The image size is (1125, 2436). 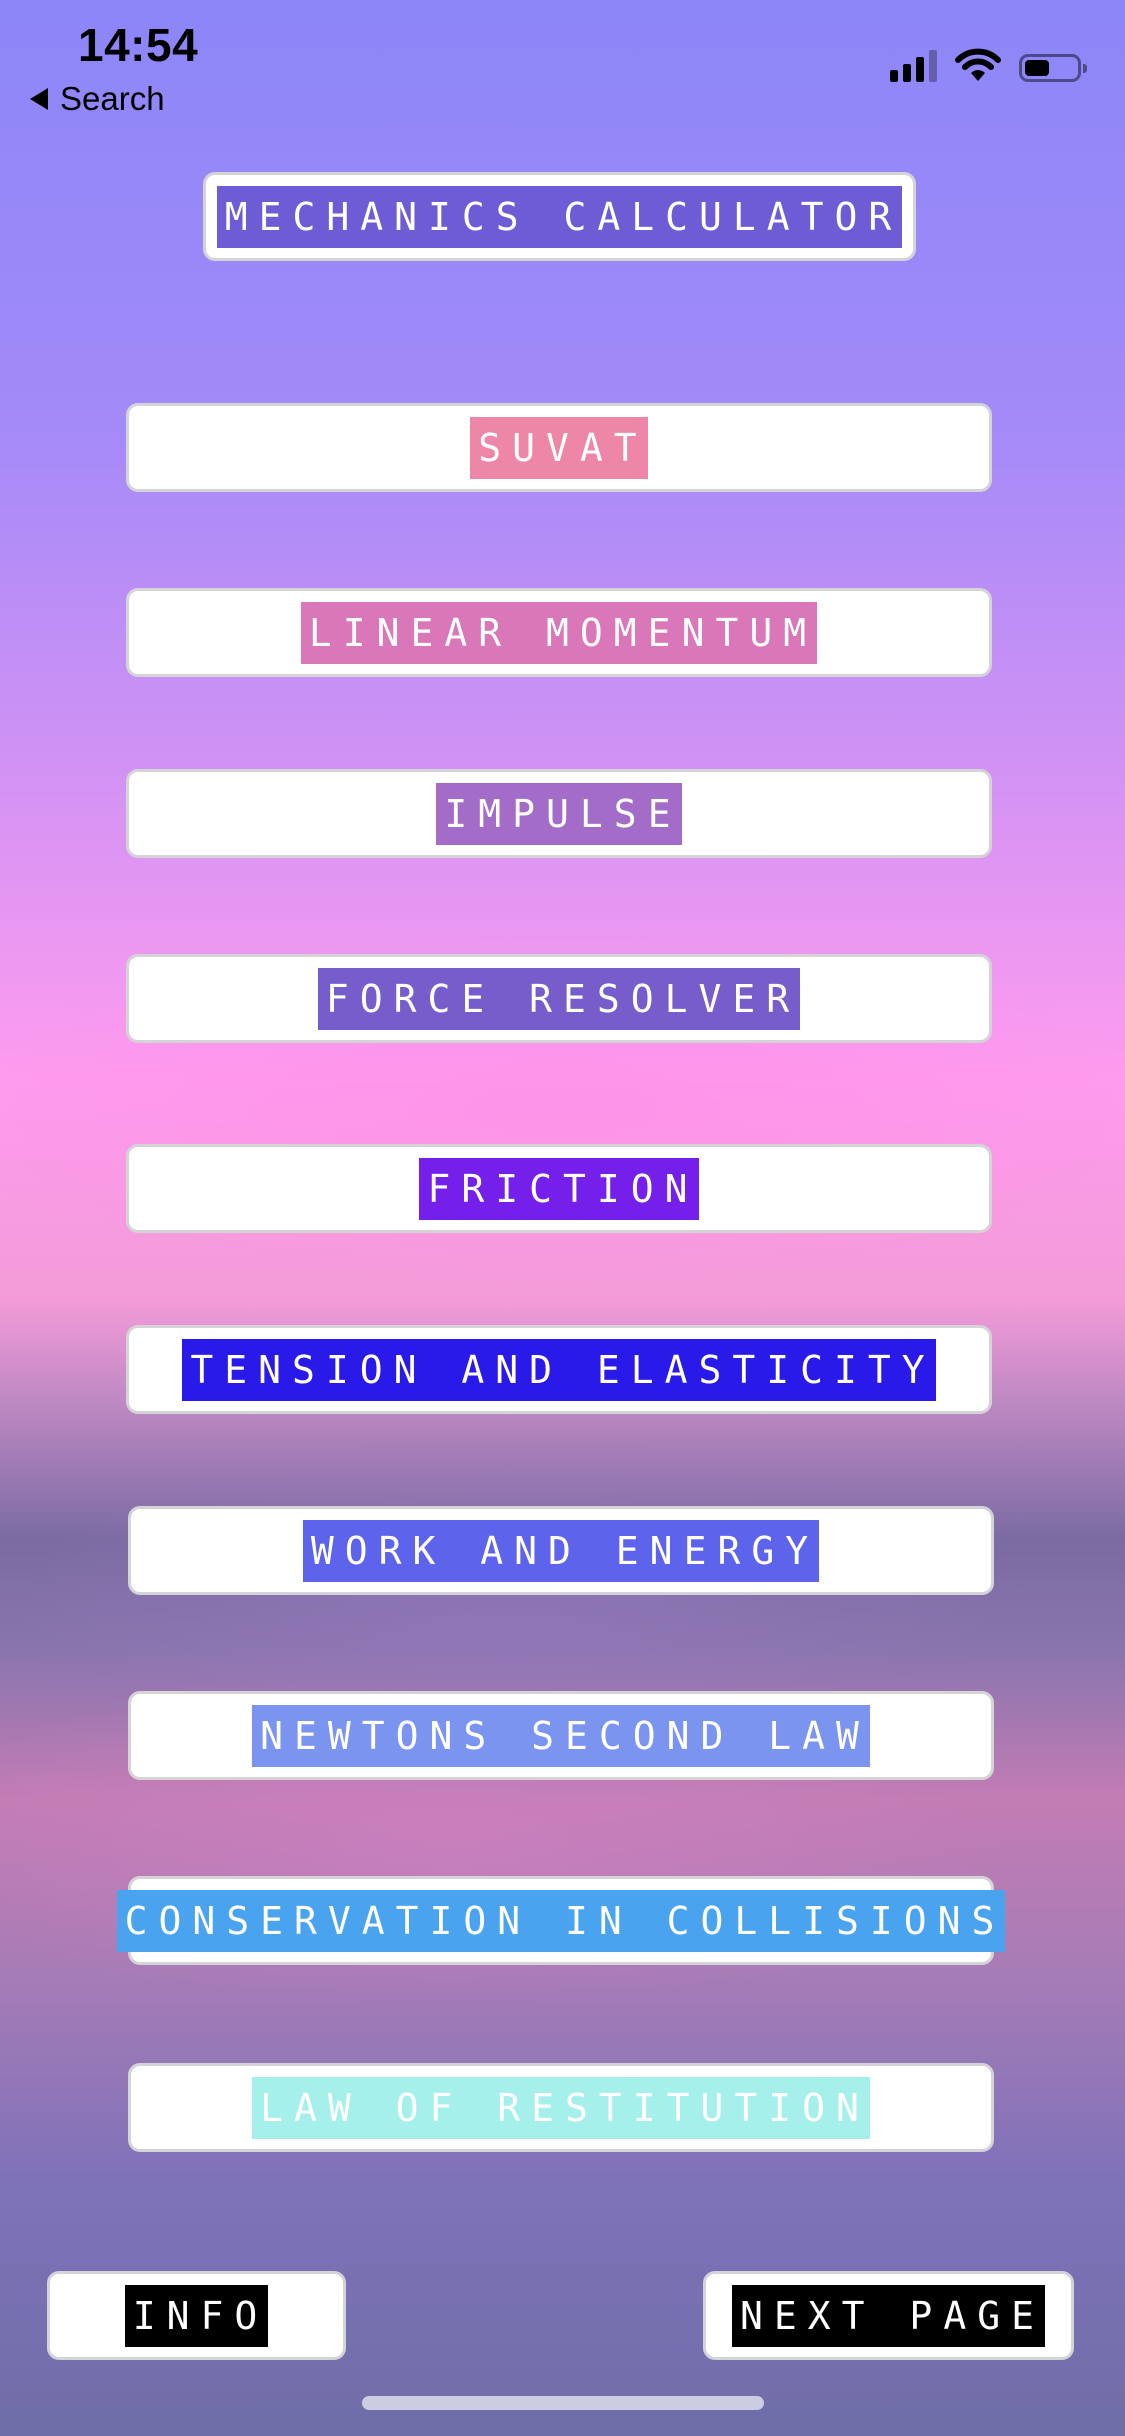 What do you see at coordinates (112, 98) in the screenshot?
I see `back-label: Search` at bounding box center [112, 98].